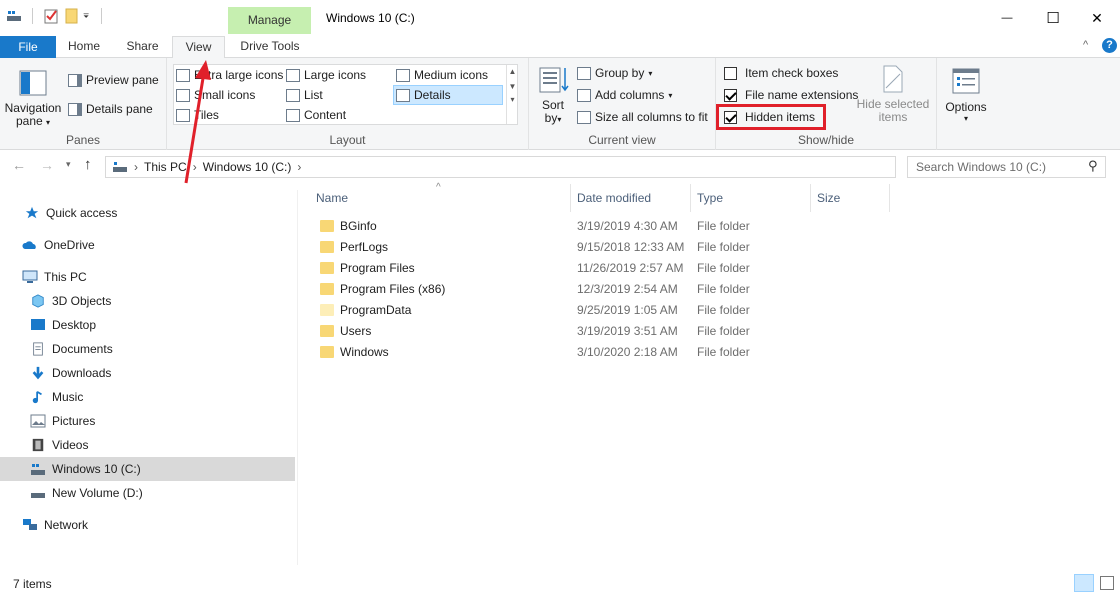 Image resolution: width=1120 pixels, height=595 pixels. Describe the element at coordinates (1053, 18) in the screenshot. I see `maximize-button: ☐` at that location.